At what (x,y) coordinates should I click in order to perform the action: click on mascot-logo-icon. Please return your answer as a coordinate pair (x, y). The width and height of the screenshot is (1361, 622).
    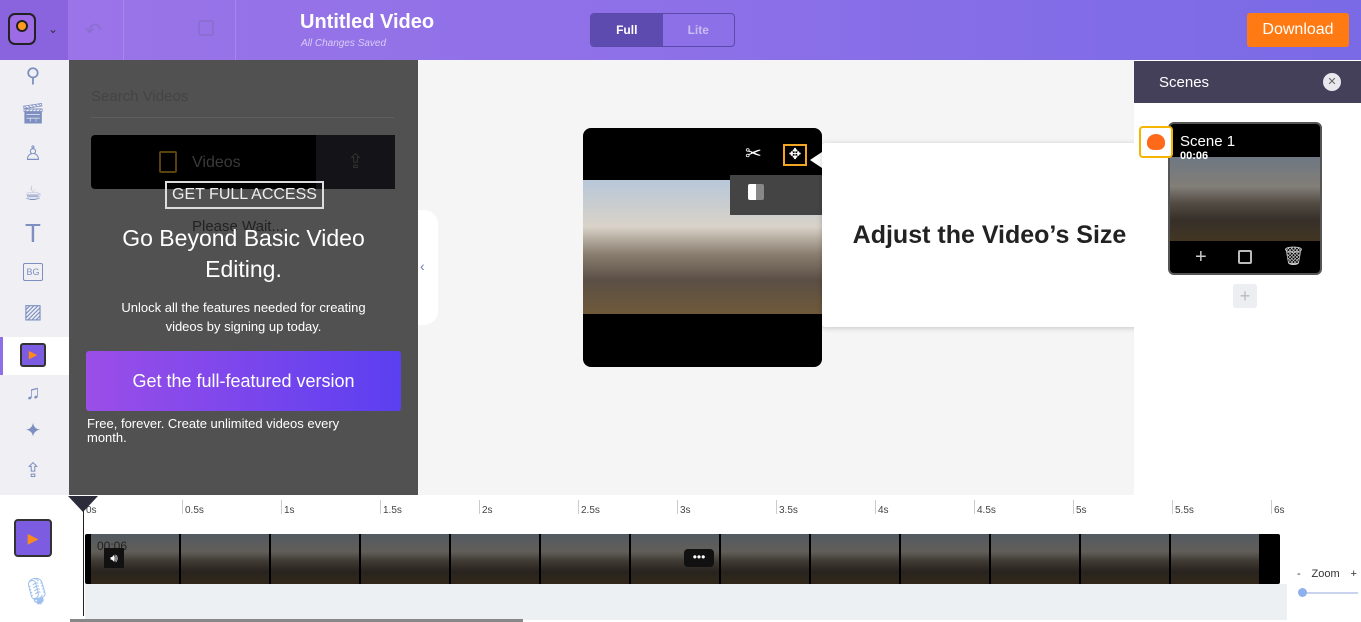
    Looking at the image, I should click on (22, 29).